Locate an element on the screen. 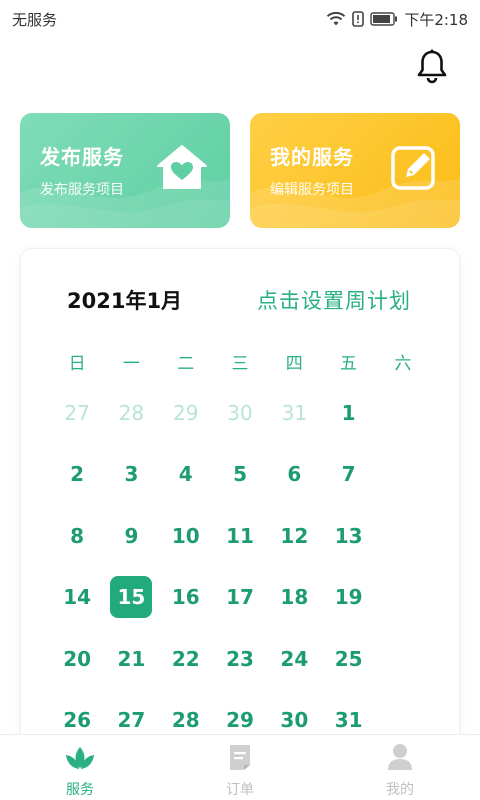 This screenshot has height=800, width=480. calendar-month-label: 2021年1月 is located at coordinates (125, 301).